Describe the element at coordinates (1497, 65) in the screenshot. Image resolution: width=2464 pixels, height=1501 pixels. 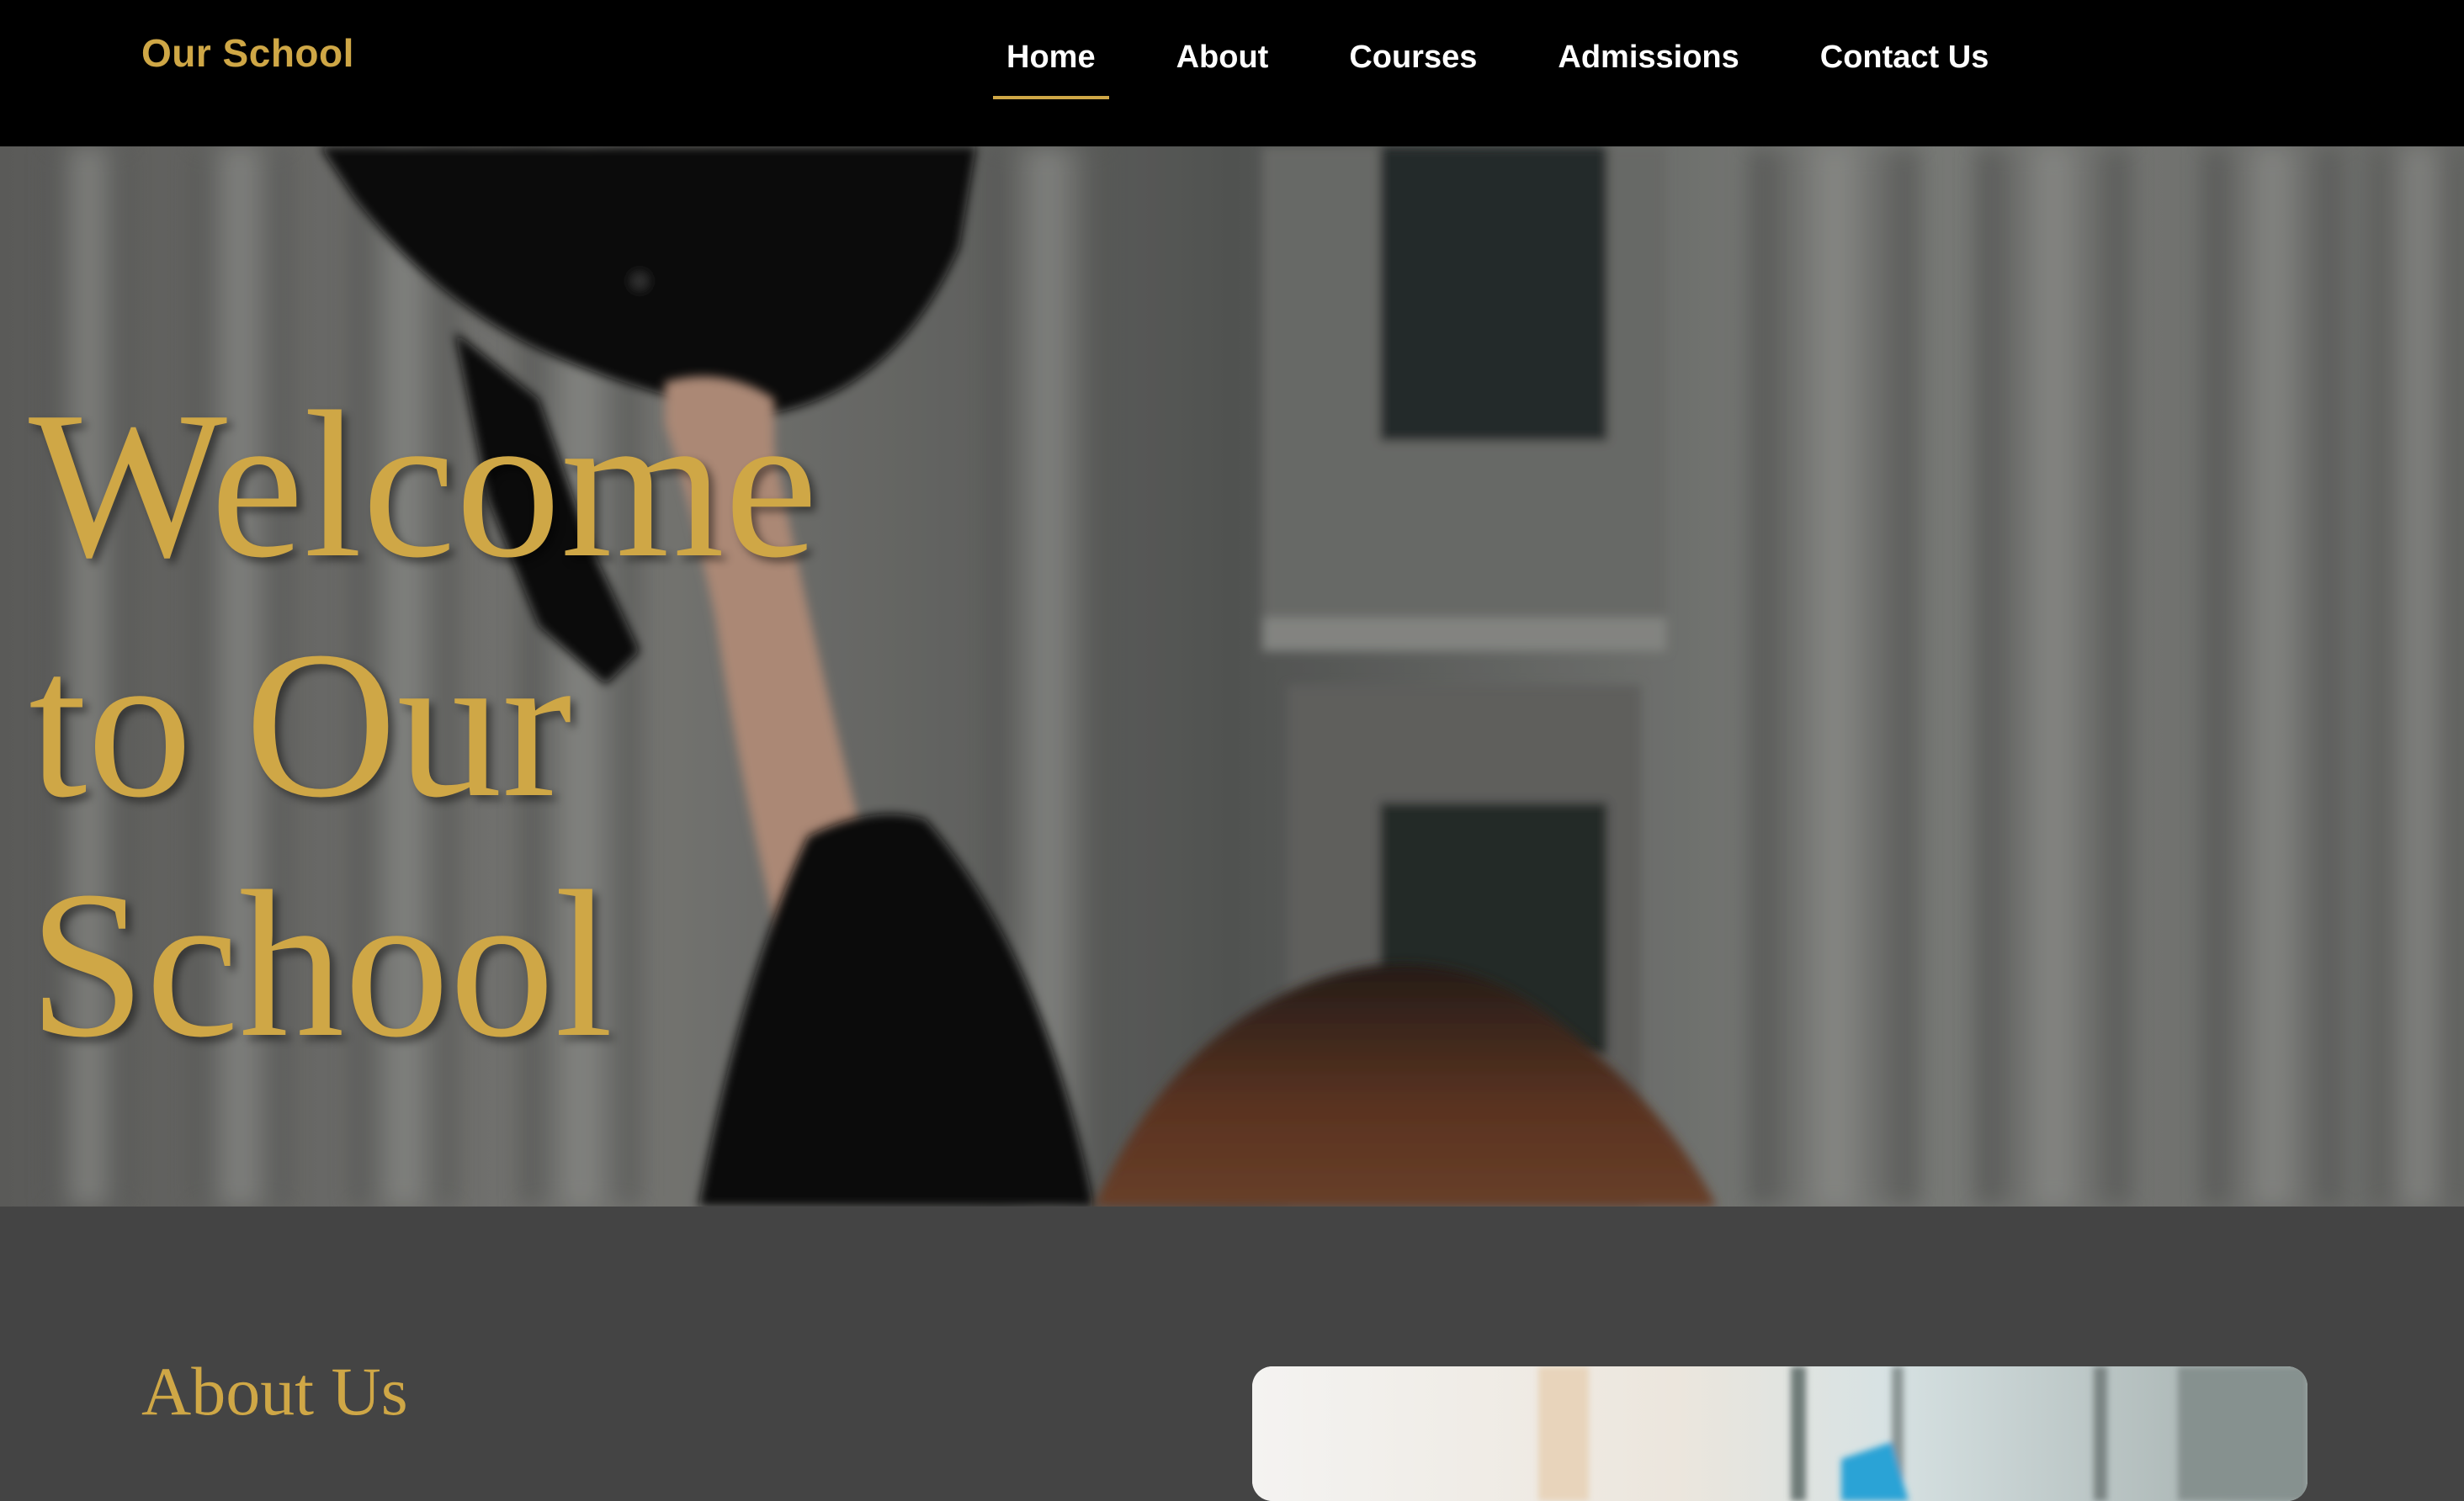
I see `main-nav: Home About Courses Admissions Contact Us` at that location.